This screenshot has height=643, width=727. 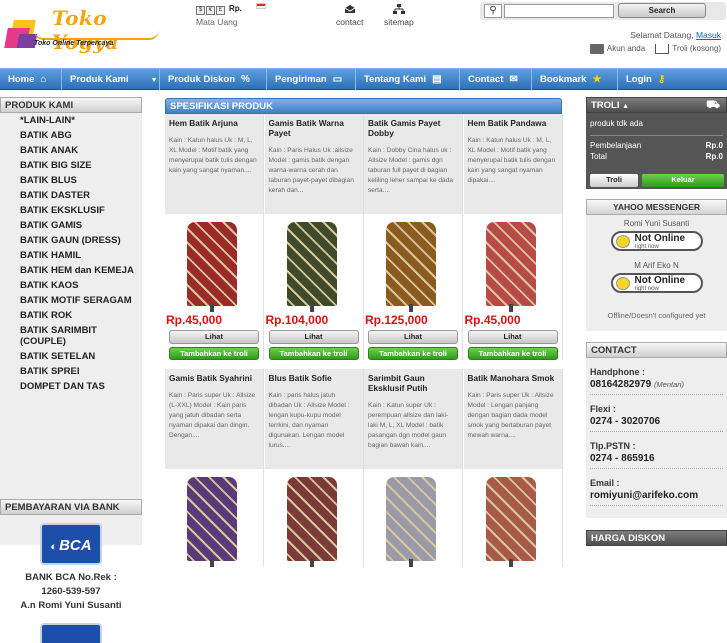 I want to click on product-price: Rp.104,000, so click(x=297, y=320).